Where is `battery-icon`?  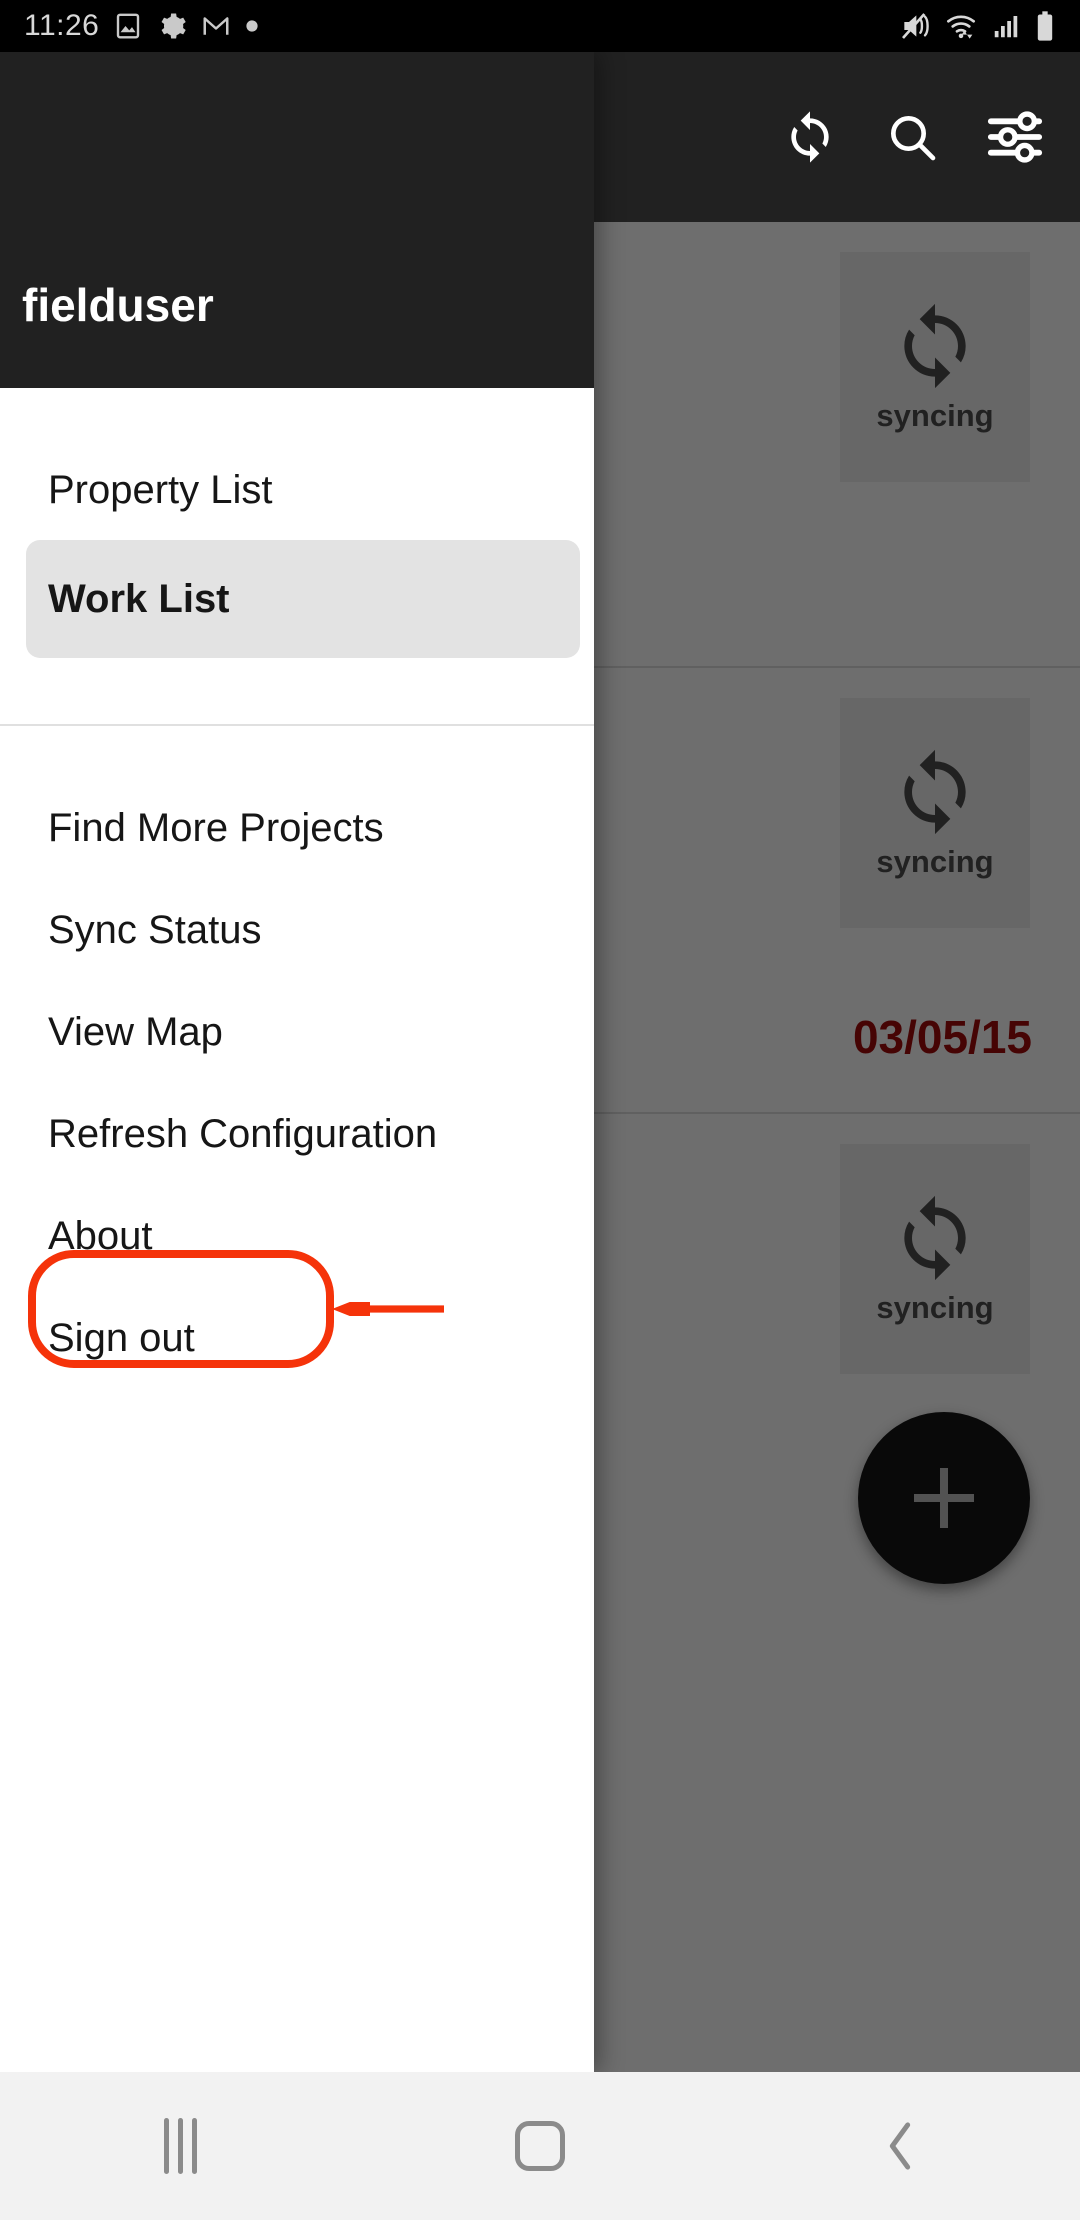 battery-icon is located at coordinates (1045, 26).